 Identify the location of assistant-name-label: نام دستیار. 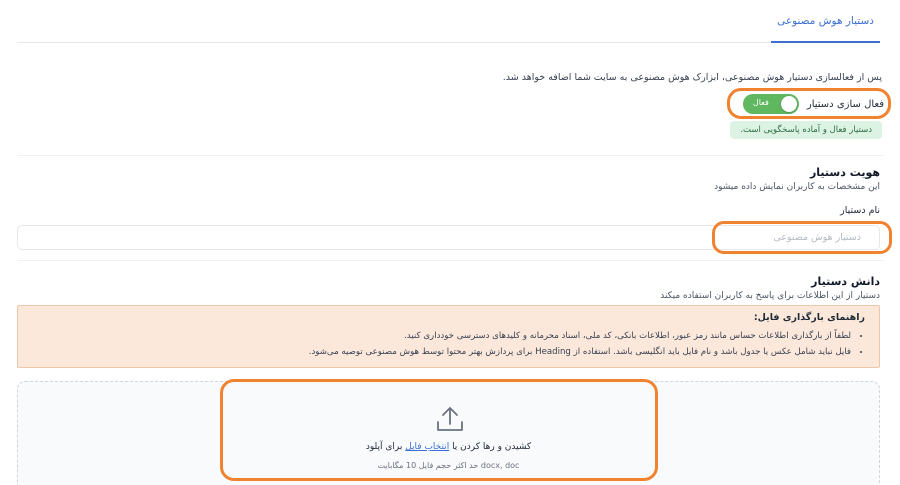
(860, 210).